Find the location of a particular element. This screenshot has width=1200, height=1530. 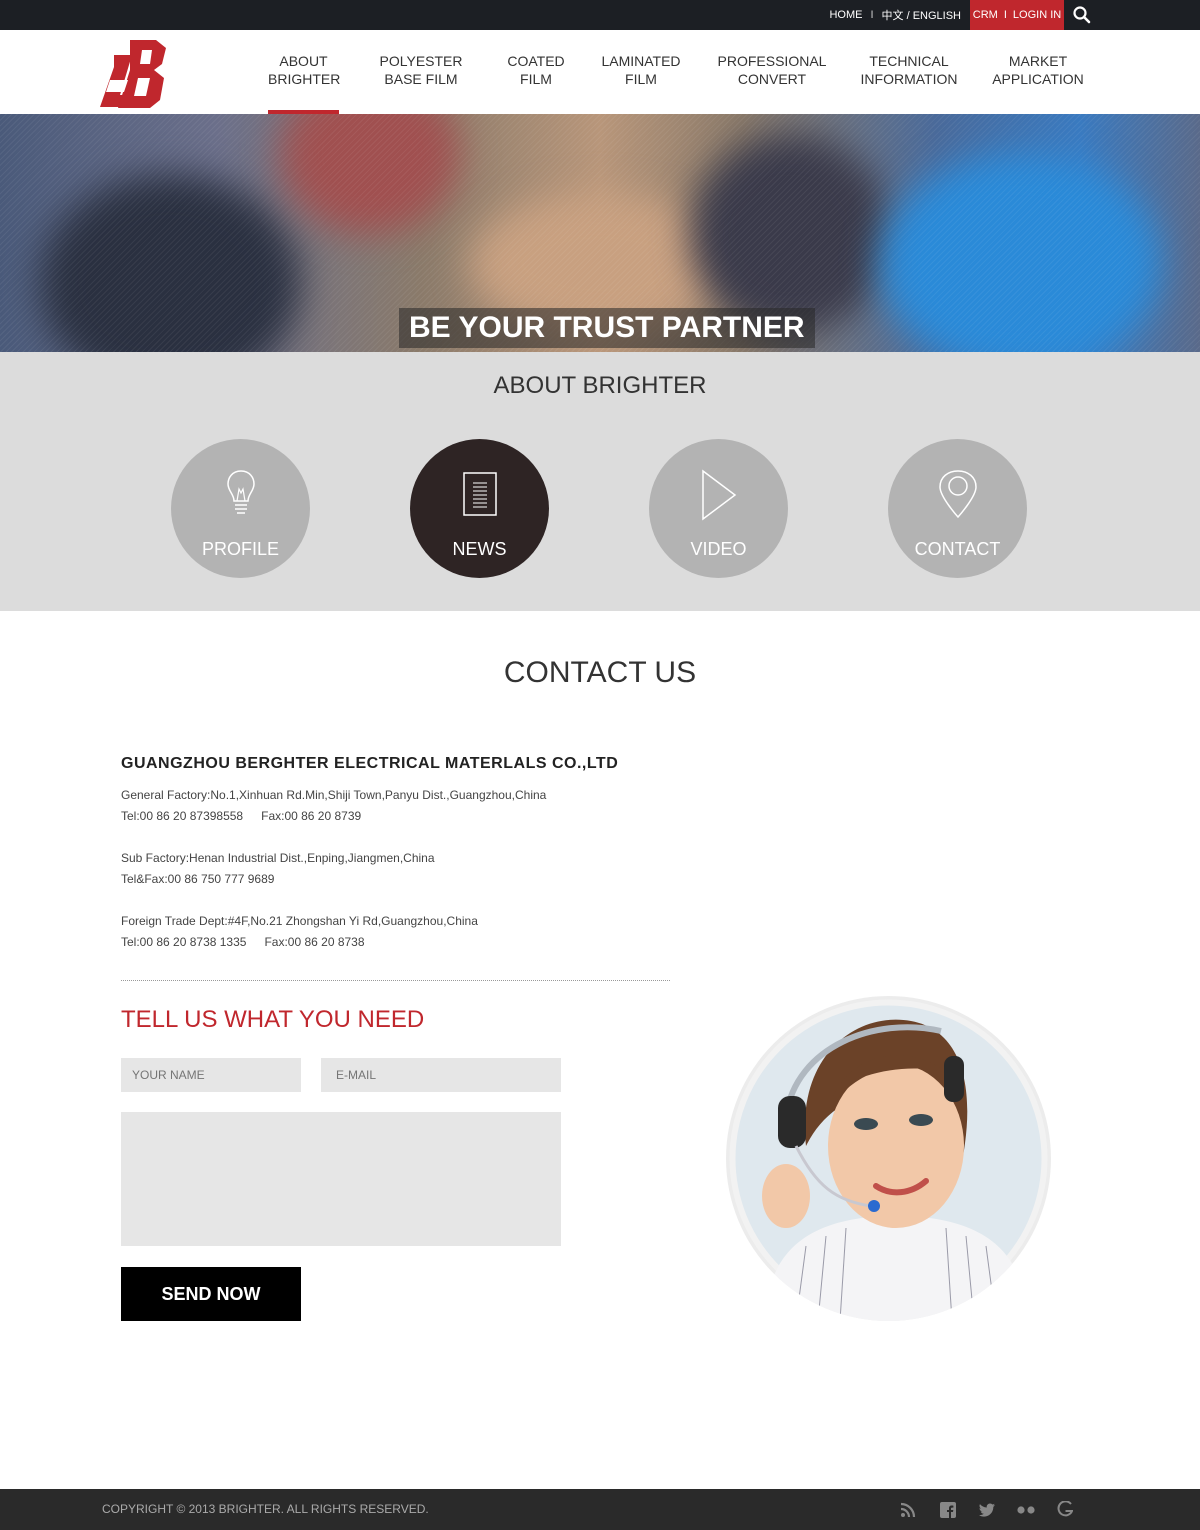

flickr-icon is located at coordinates (1026, 1509).